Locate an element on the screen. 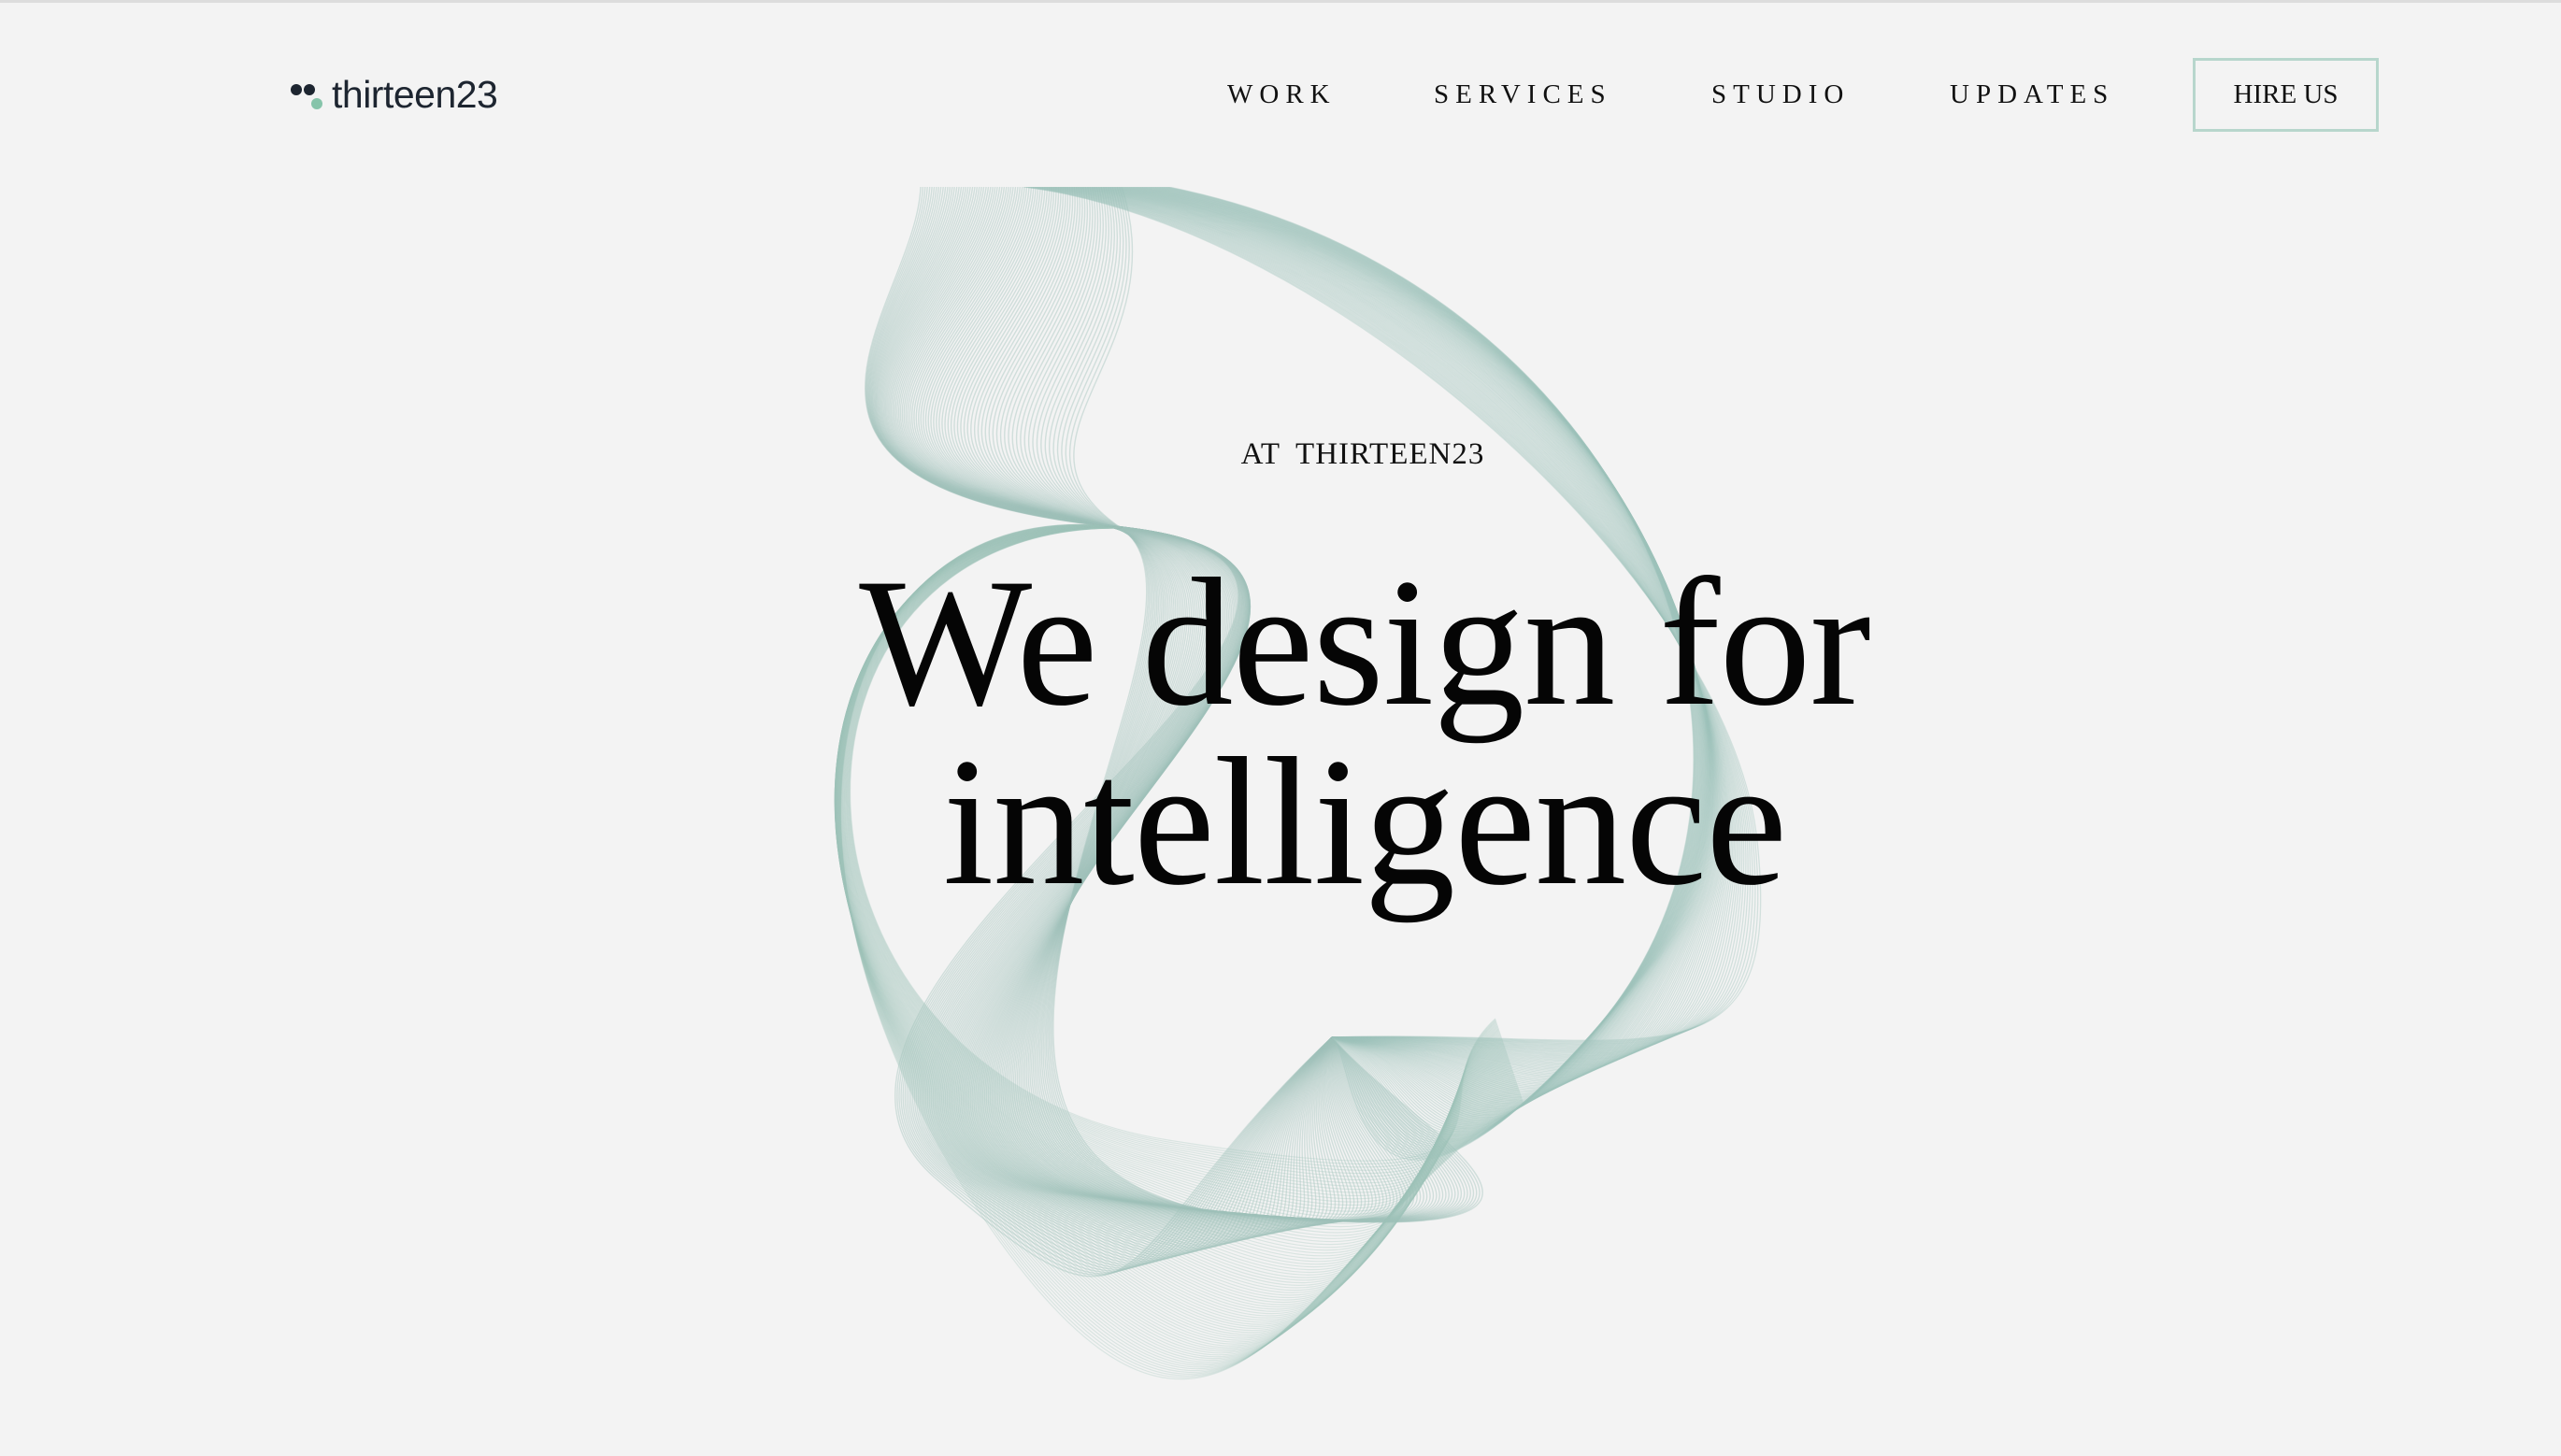  headline-line-1: We design for is located at coordinates (1365, 642).